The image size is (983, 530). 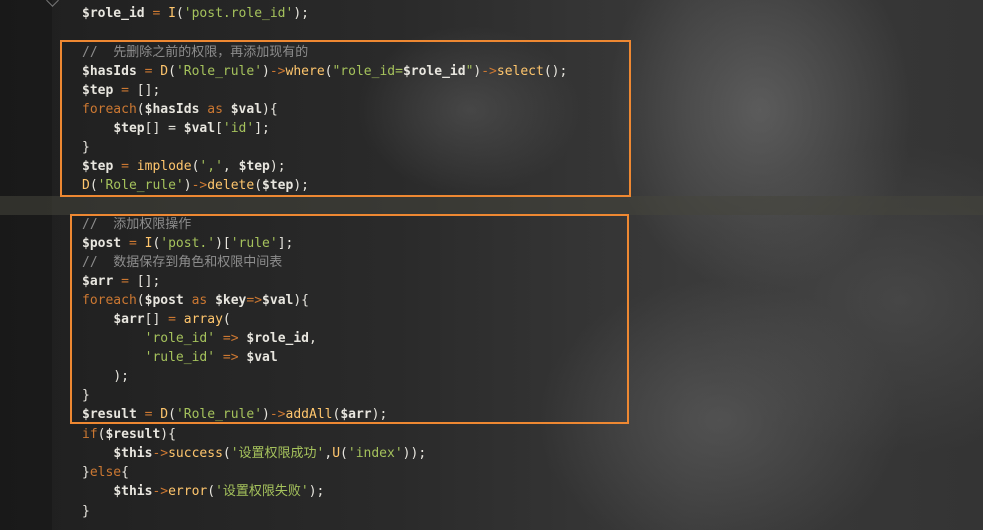 I want to click on fold-icon, so click(x=52, y=3).